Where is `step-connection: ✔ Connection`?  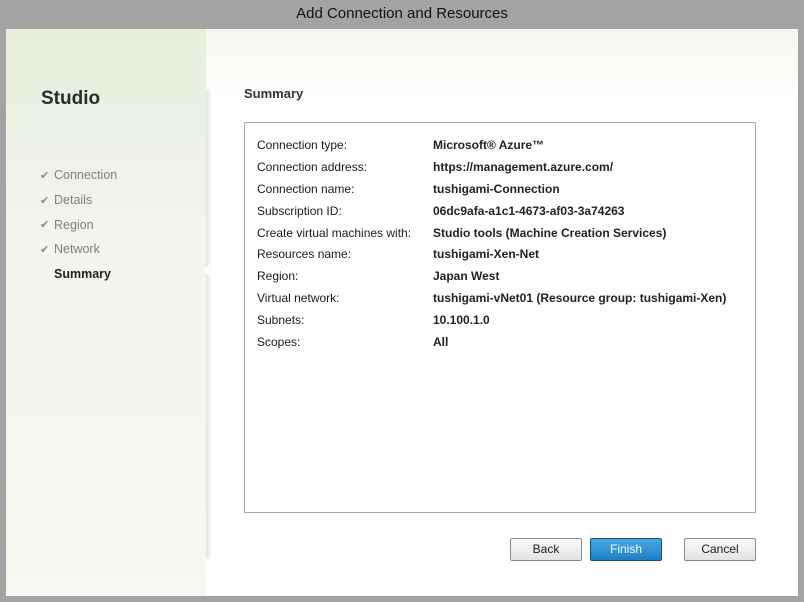
step-connection: ✔ Connection is located at coordinates (78, 175).